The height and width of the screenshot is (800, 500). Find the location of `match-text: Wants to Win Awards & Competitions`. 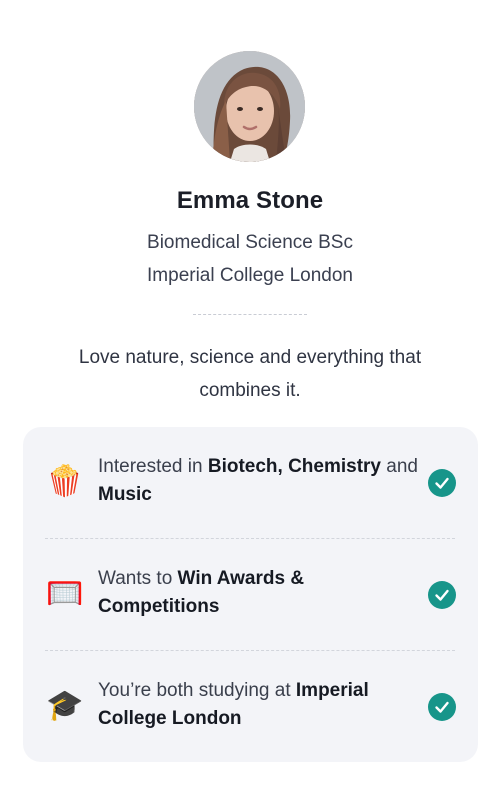

match-text: Wants to Win Awards & Competitions is located at coordinates (201, 592).